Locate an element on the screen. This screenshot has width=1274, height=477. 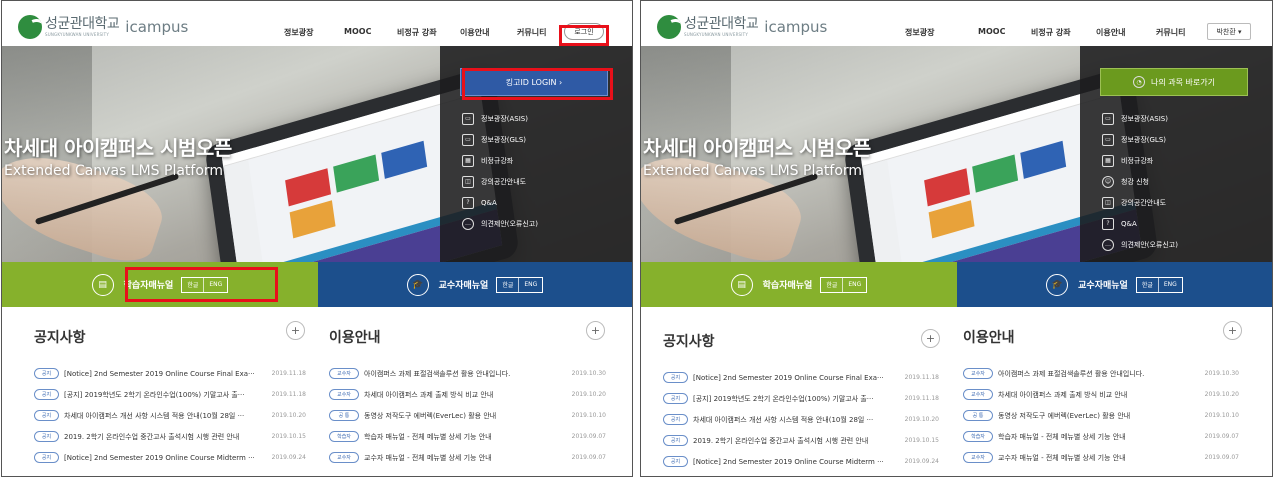
list-item-date: 2019.09.07 is located at coordinates (1221, 436).